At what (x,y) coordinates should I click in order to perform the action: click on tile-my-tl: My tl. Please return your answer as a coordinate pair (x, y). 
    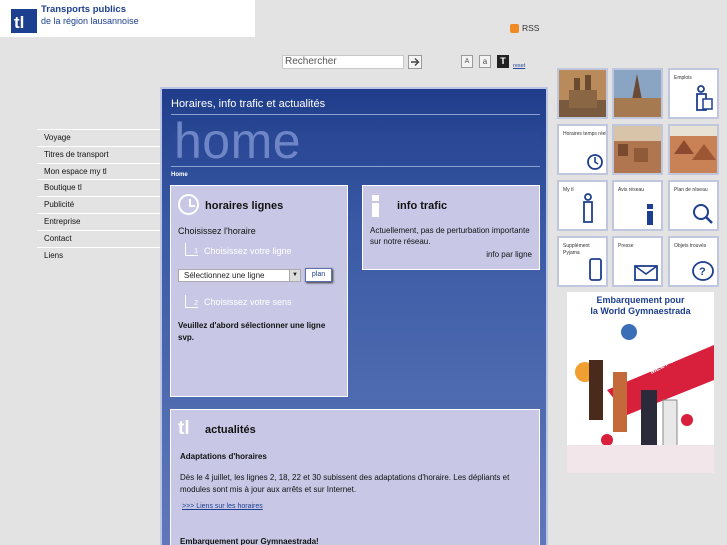
    Looking at the image, I should click on (582, 205).